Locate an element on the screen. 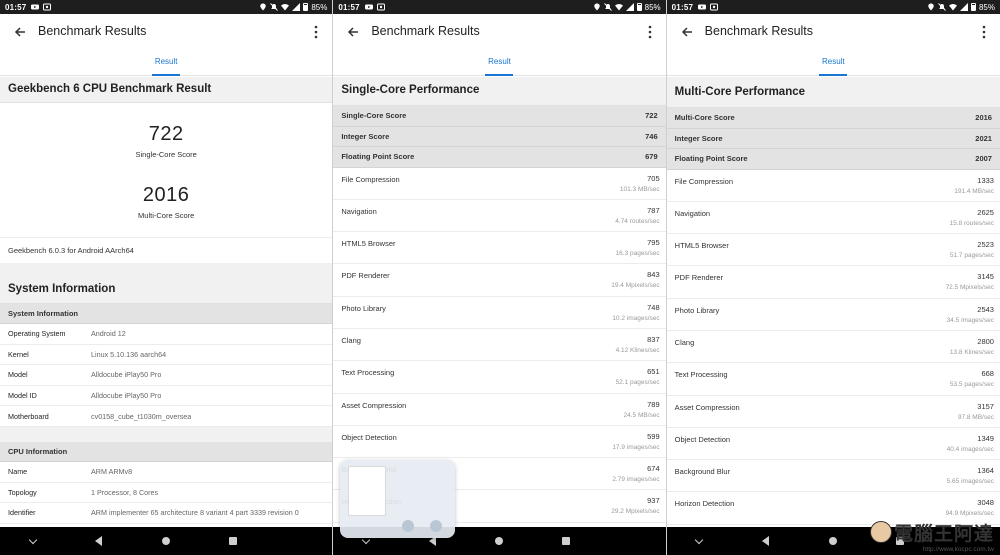 This screenshot has width=1000, height=555. screenshot-preview is located at coordinates (397, 499).